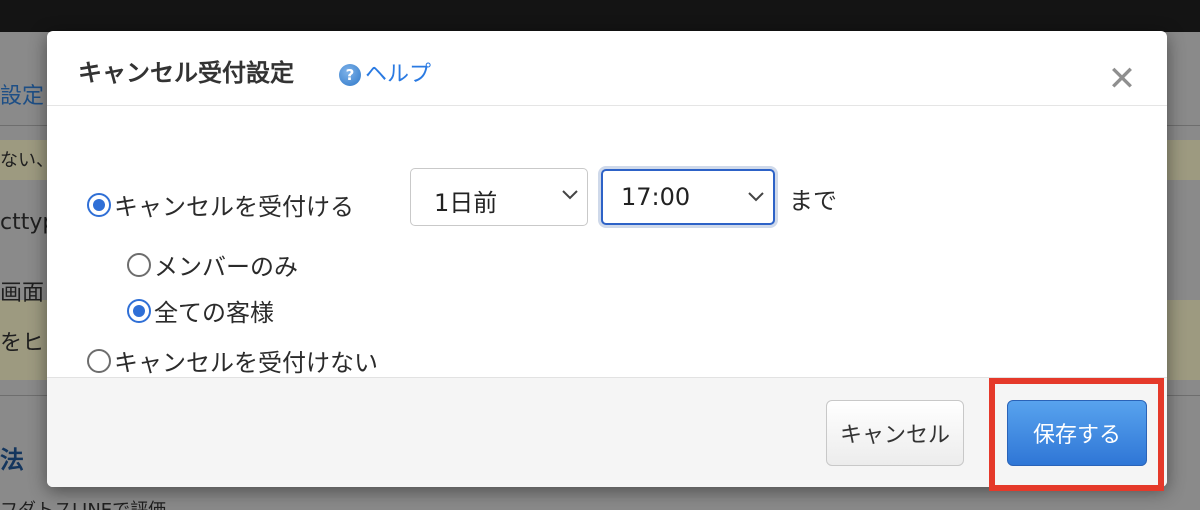 This screenshot has height=510, width=1200. What do you see at coordinates (234, 207) in the screenshot?
I see `accept-cancel-label: キャンセルを受付ける` at bounding box center [234, 207].